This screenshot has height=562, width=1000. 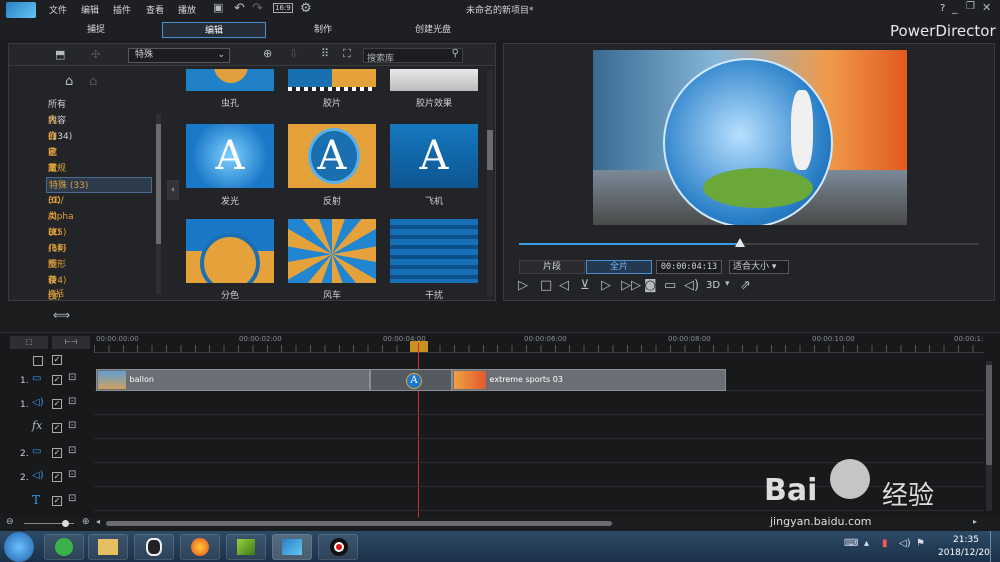 What do you see at coordinates (29, 342) in the screenshot?
I see `track-manager-icon: ⬚` at bounding box center [29, 342].